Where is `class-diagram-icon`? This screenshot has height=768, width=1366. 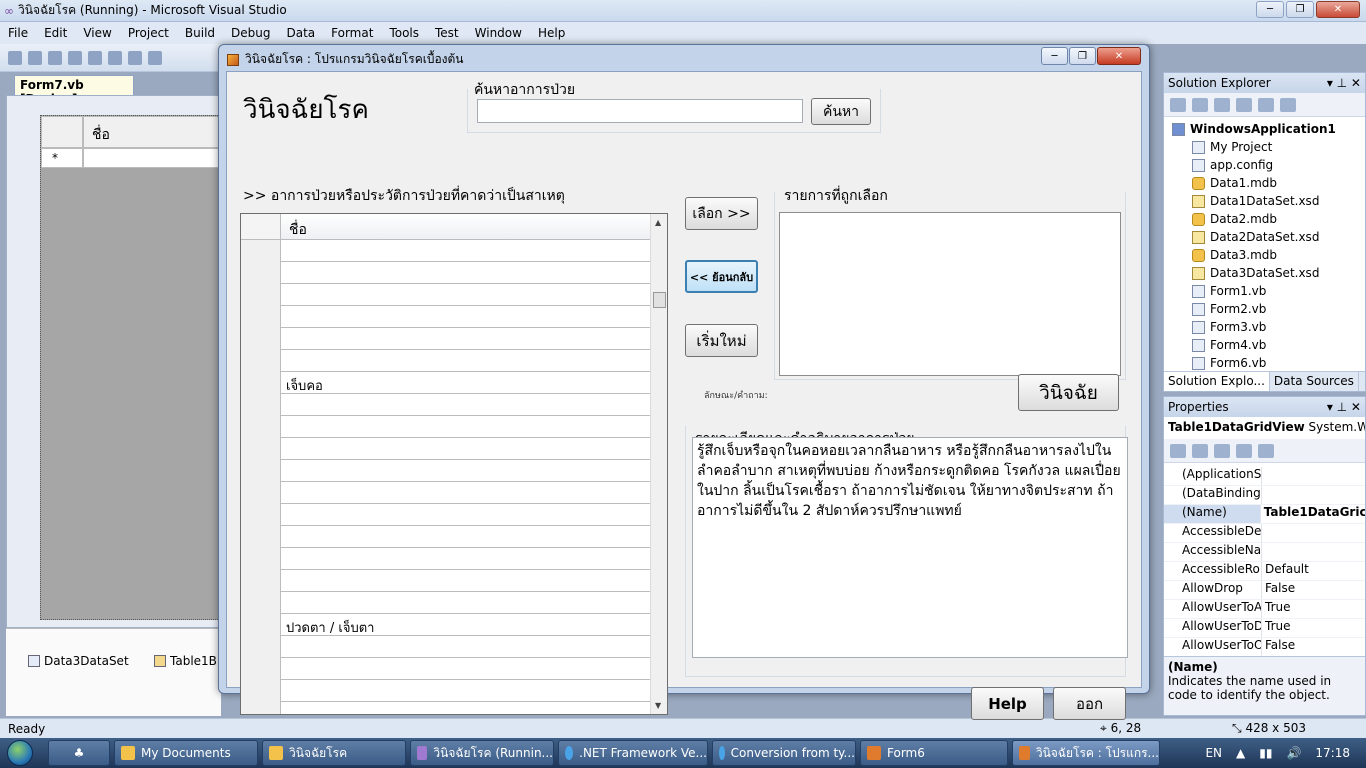 class-diagram-icon is located at coordinates (1288, 104).